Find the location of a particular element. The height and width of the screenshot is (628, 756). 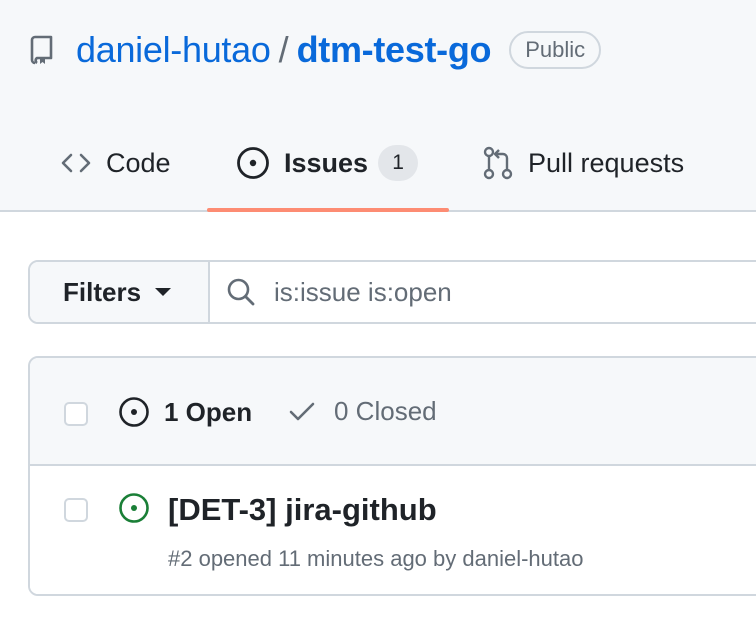

repo-title: daniel-hutao / dtm-test-go Public is located at coordinates (316, 50).